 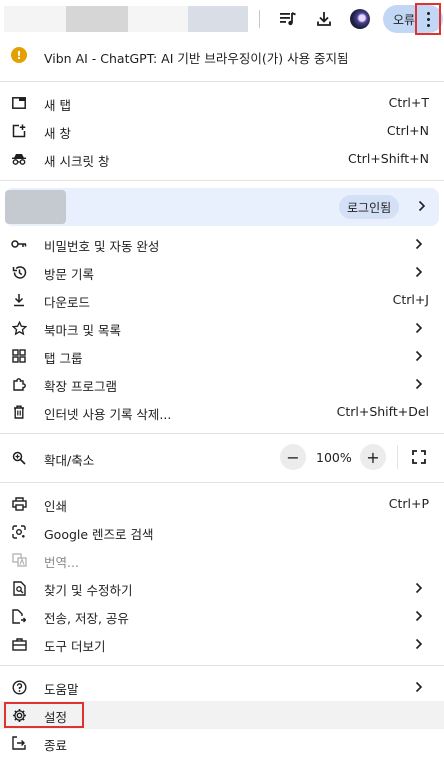 I want to click on menu-item-settings: 설정, so click(x=222, y=715).